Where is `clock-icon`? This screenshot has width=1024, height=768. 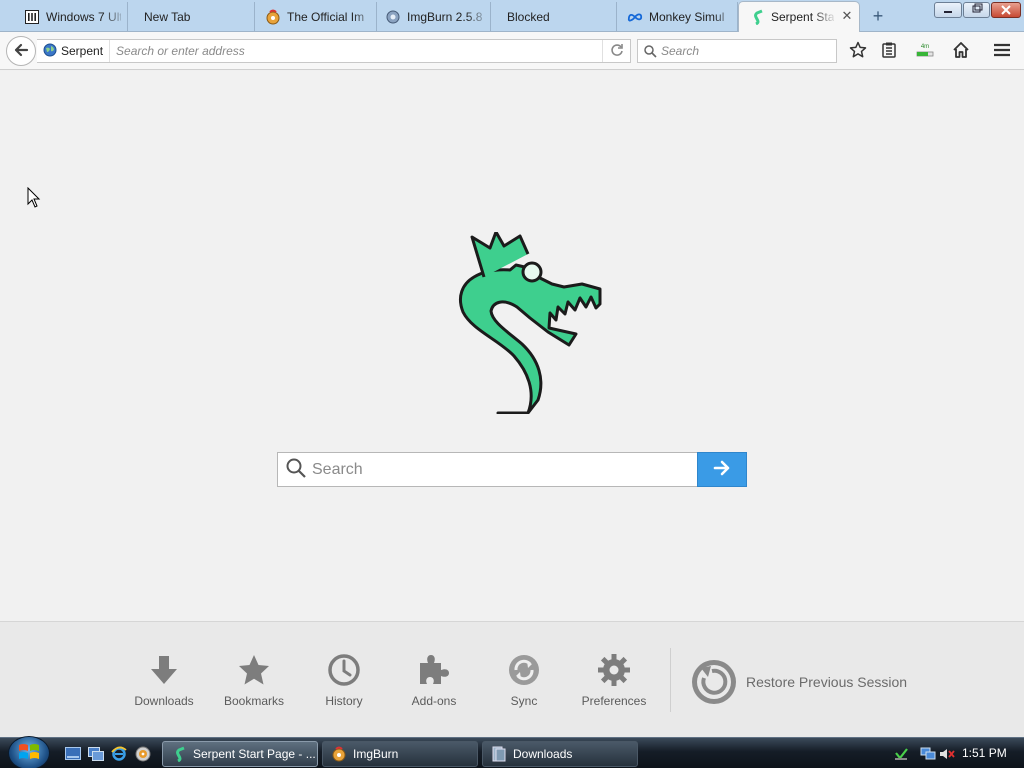
clock-icon is located at coordinates (344, 670).